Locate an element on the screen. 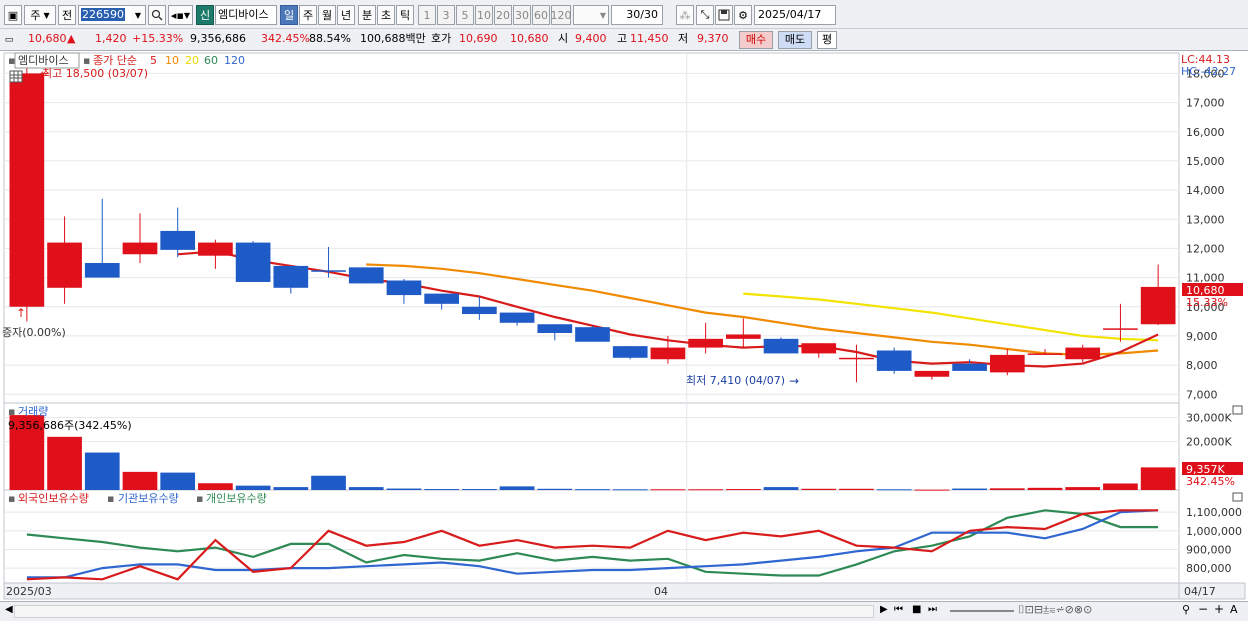  interval-3: 3 is located at coordinates (446, 15).